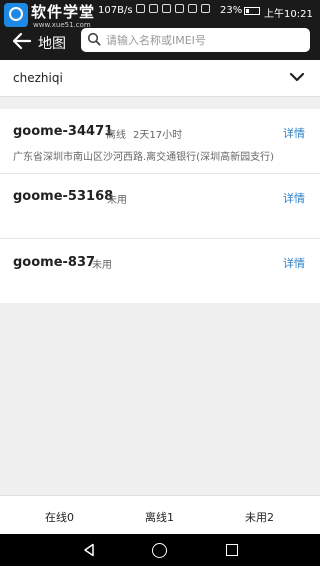 The height and width of the screenshot is (566, 320). I want to click on battery-icon, so click(252, 11).